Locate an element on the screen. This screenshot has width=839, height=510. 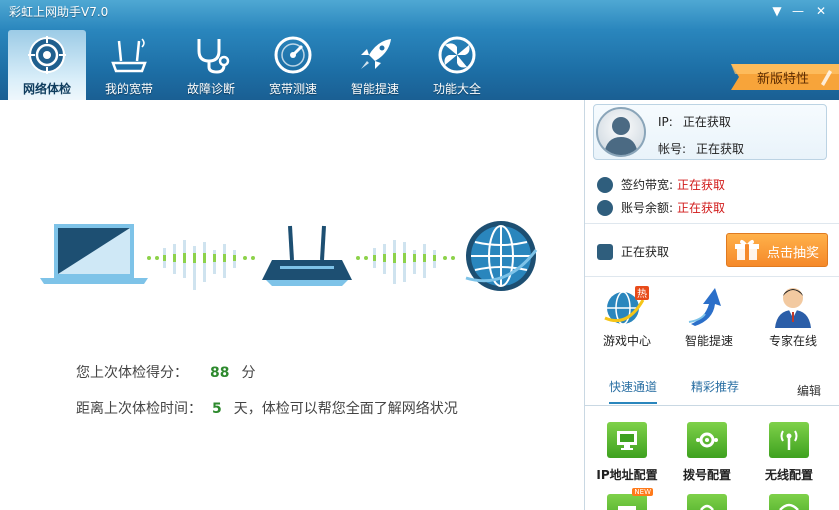
network-diagram is located at coordinates (289, 256).